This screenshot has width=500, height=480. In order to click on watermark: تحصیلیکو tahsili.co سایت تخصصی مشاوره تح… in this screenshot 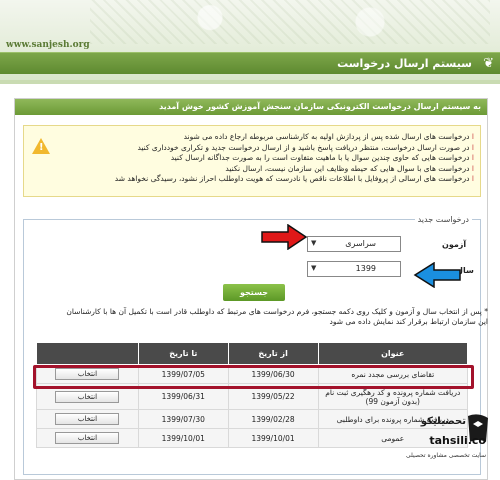, I will do `click(444, 442)`.